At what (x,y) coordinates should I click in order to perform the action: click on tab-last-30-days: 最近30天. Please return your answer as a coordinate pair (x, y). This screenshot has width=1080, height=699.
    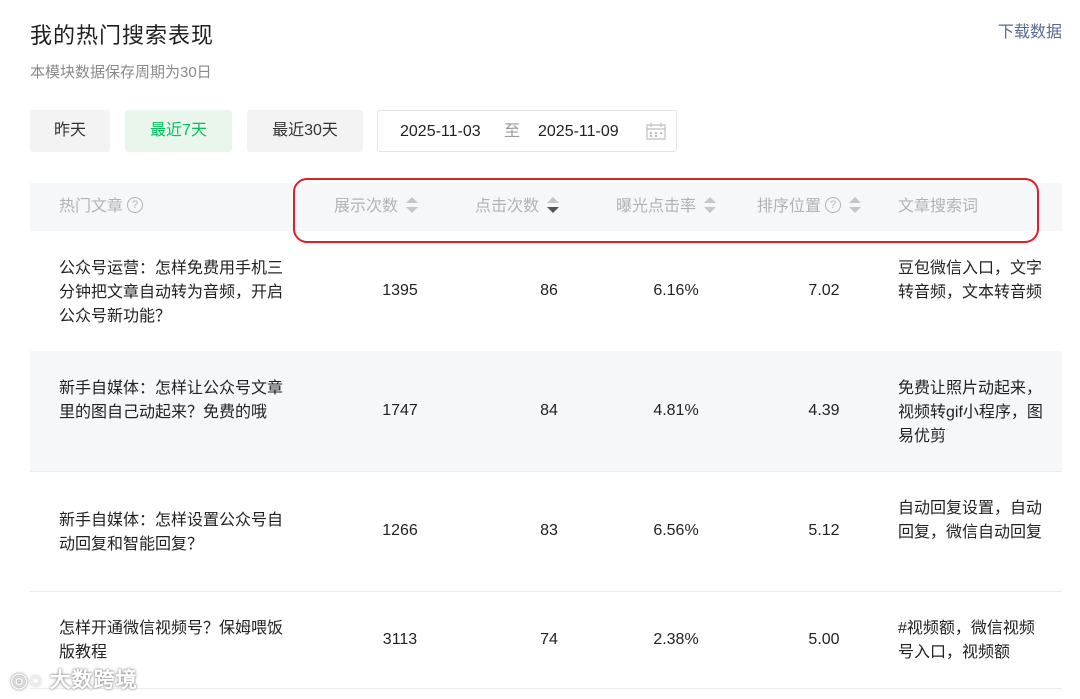
    Looking at the image, I should click on (305, 131).